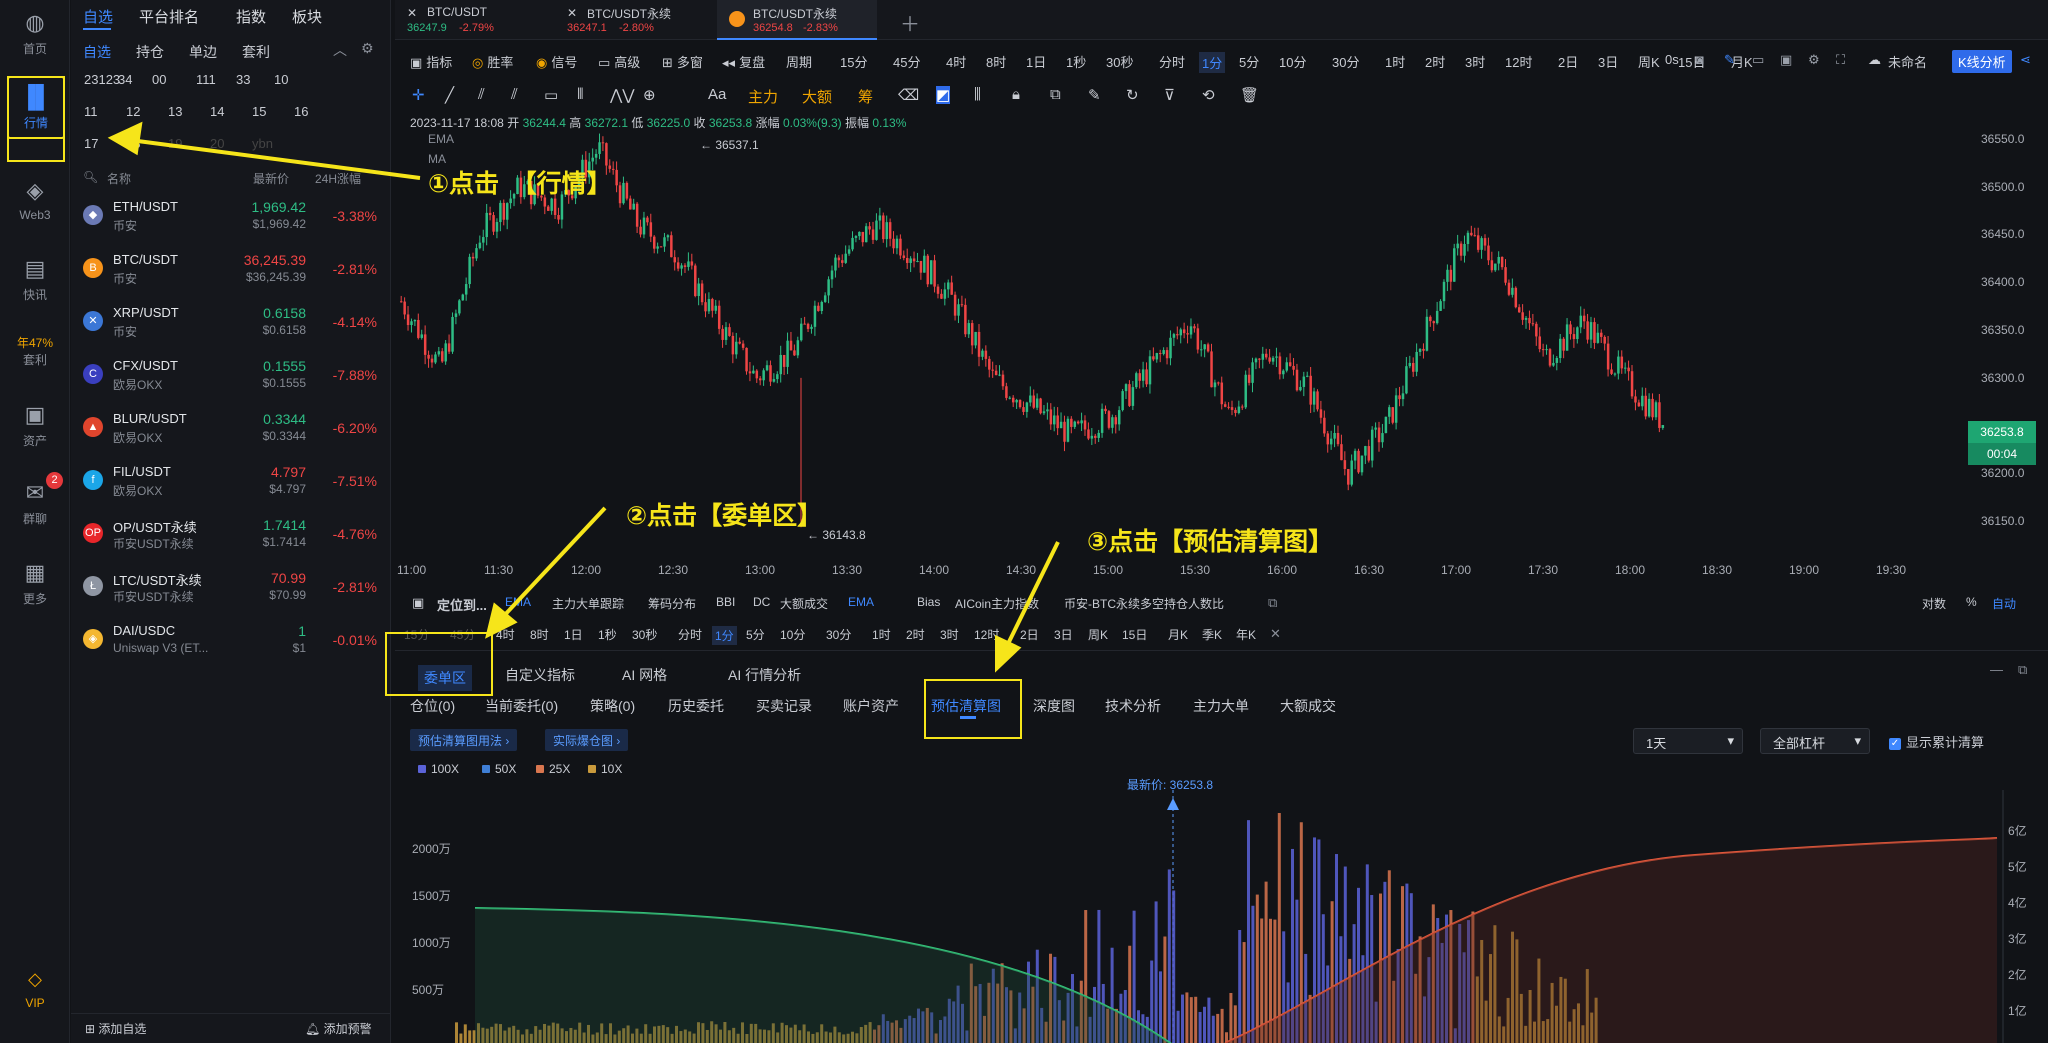  I want to click on rail-item-news: ▤ 快讯, so click(35, 279).